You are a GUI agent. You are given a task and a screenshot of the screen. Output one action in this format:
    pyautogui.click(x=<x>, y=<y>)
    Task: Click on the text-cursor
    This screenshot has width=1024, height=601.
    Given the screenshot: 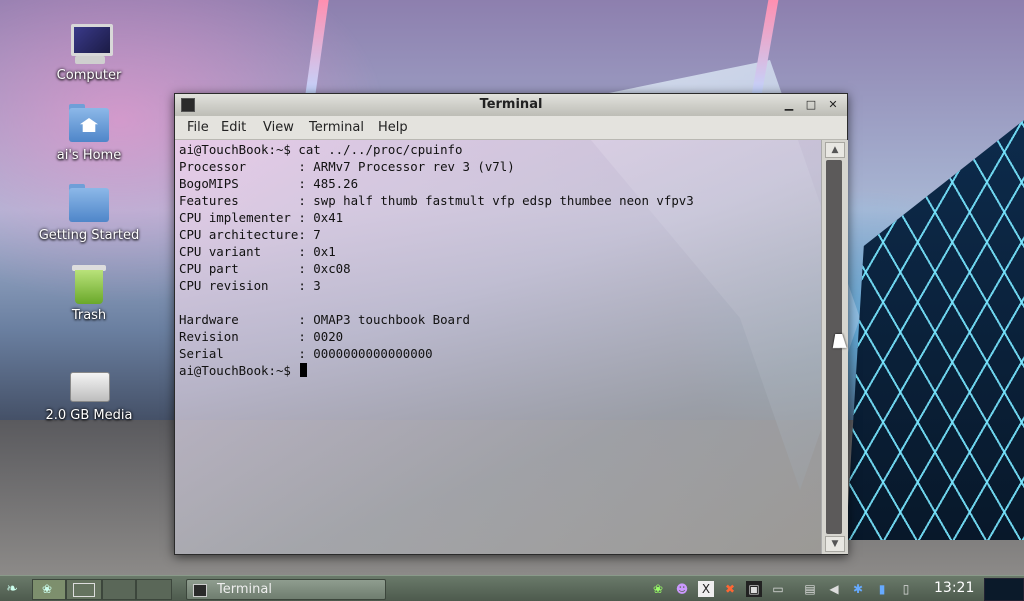 What is the action you would take?
    pyautogui.click(x=304, y=370)
    